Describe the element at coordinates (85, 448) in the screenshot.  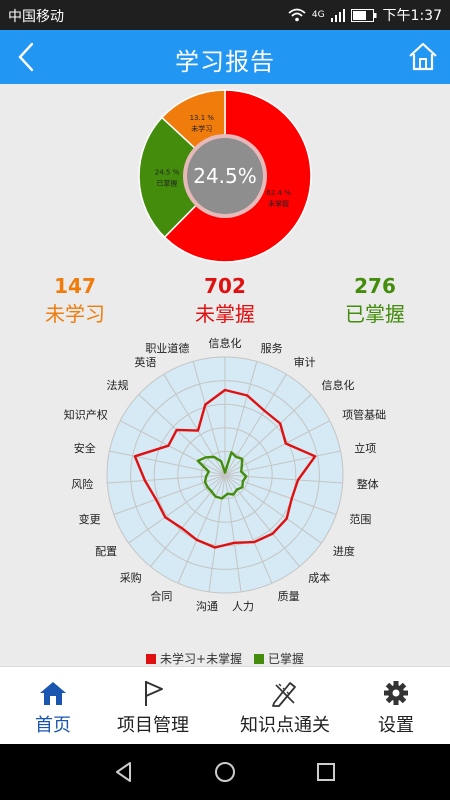
I see `radar-axis-label: 安全` at that location.